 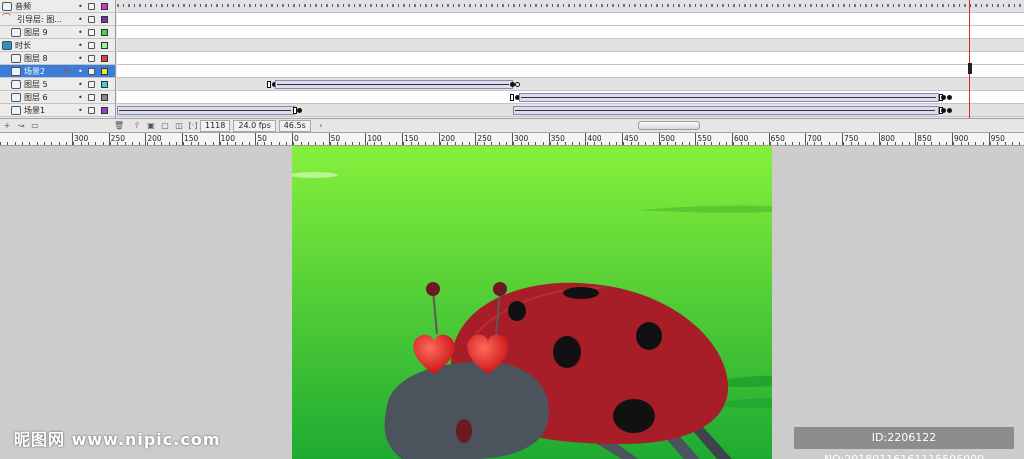 I want to click on edit-multiple-frames-icon: ◫, so click(x=179, y=126).